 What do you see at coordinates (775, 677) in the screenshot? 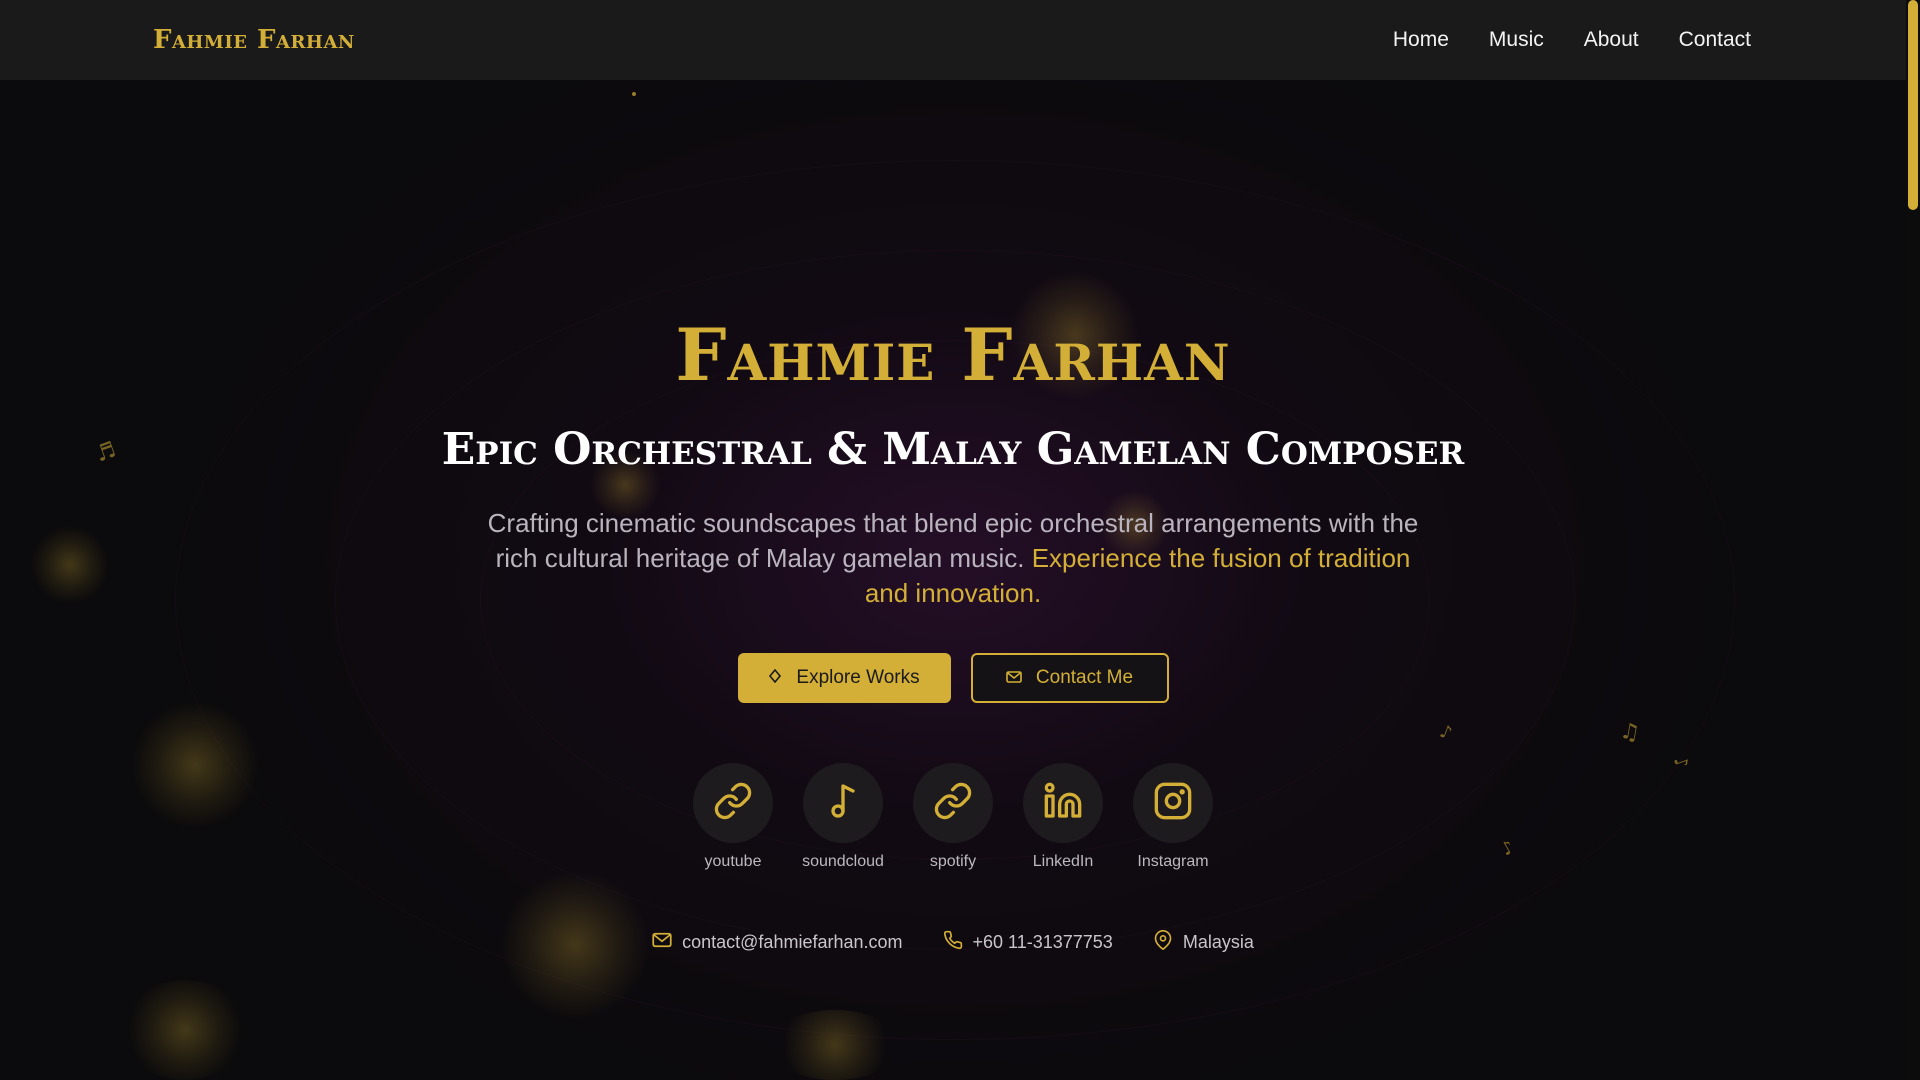
I see `diamond-icon` at bounding box center [775, 677].